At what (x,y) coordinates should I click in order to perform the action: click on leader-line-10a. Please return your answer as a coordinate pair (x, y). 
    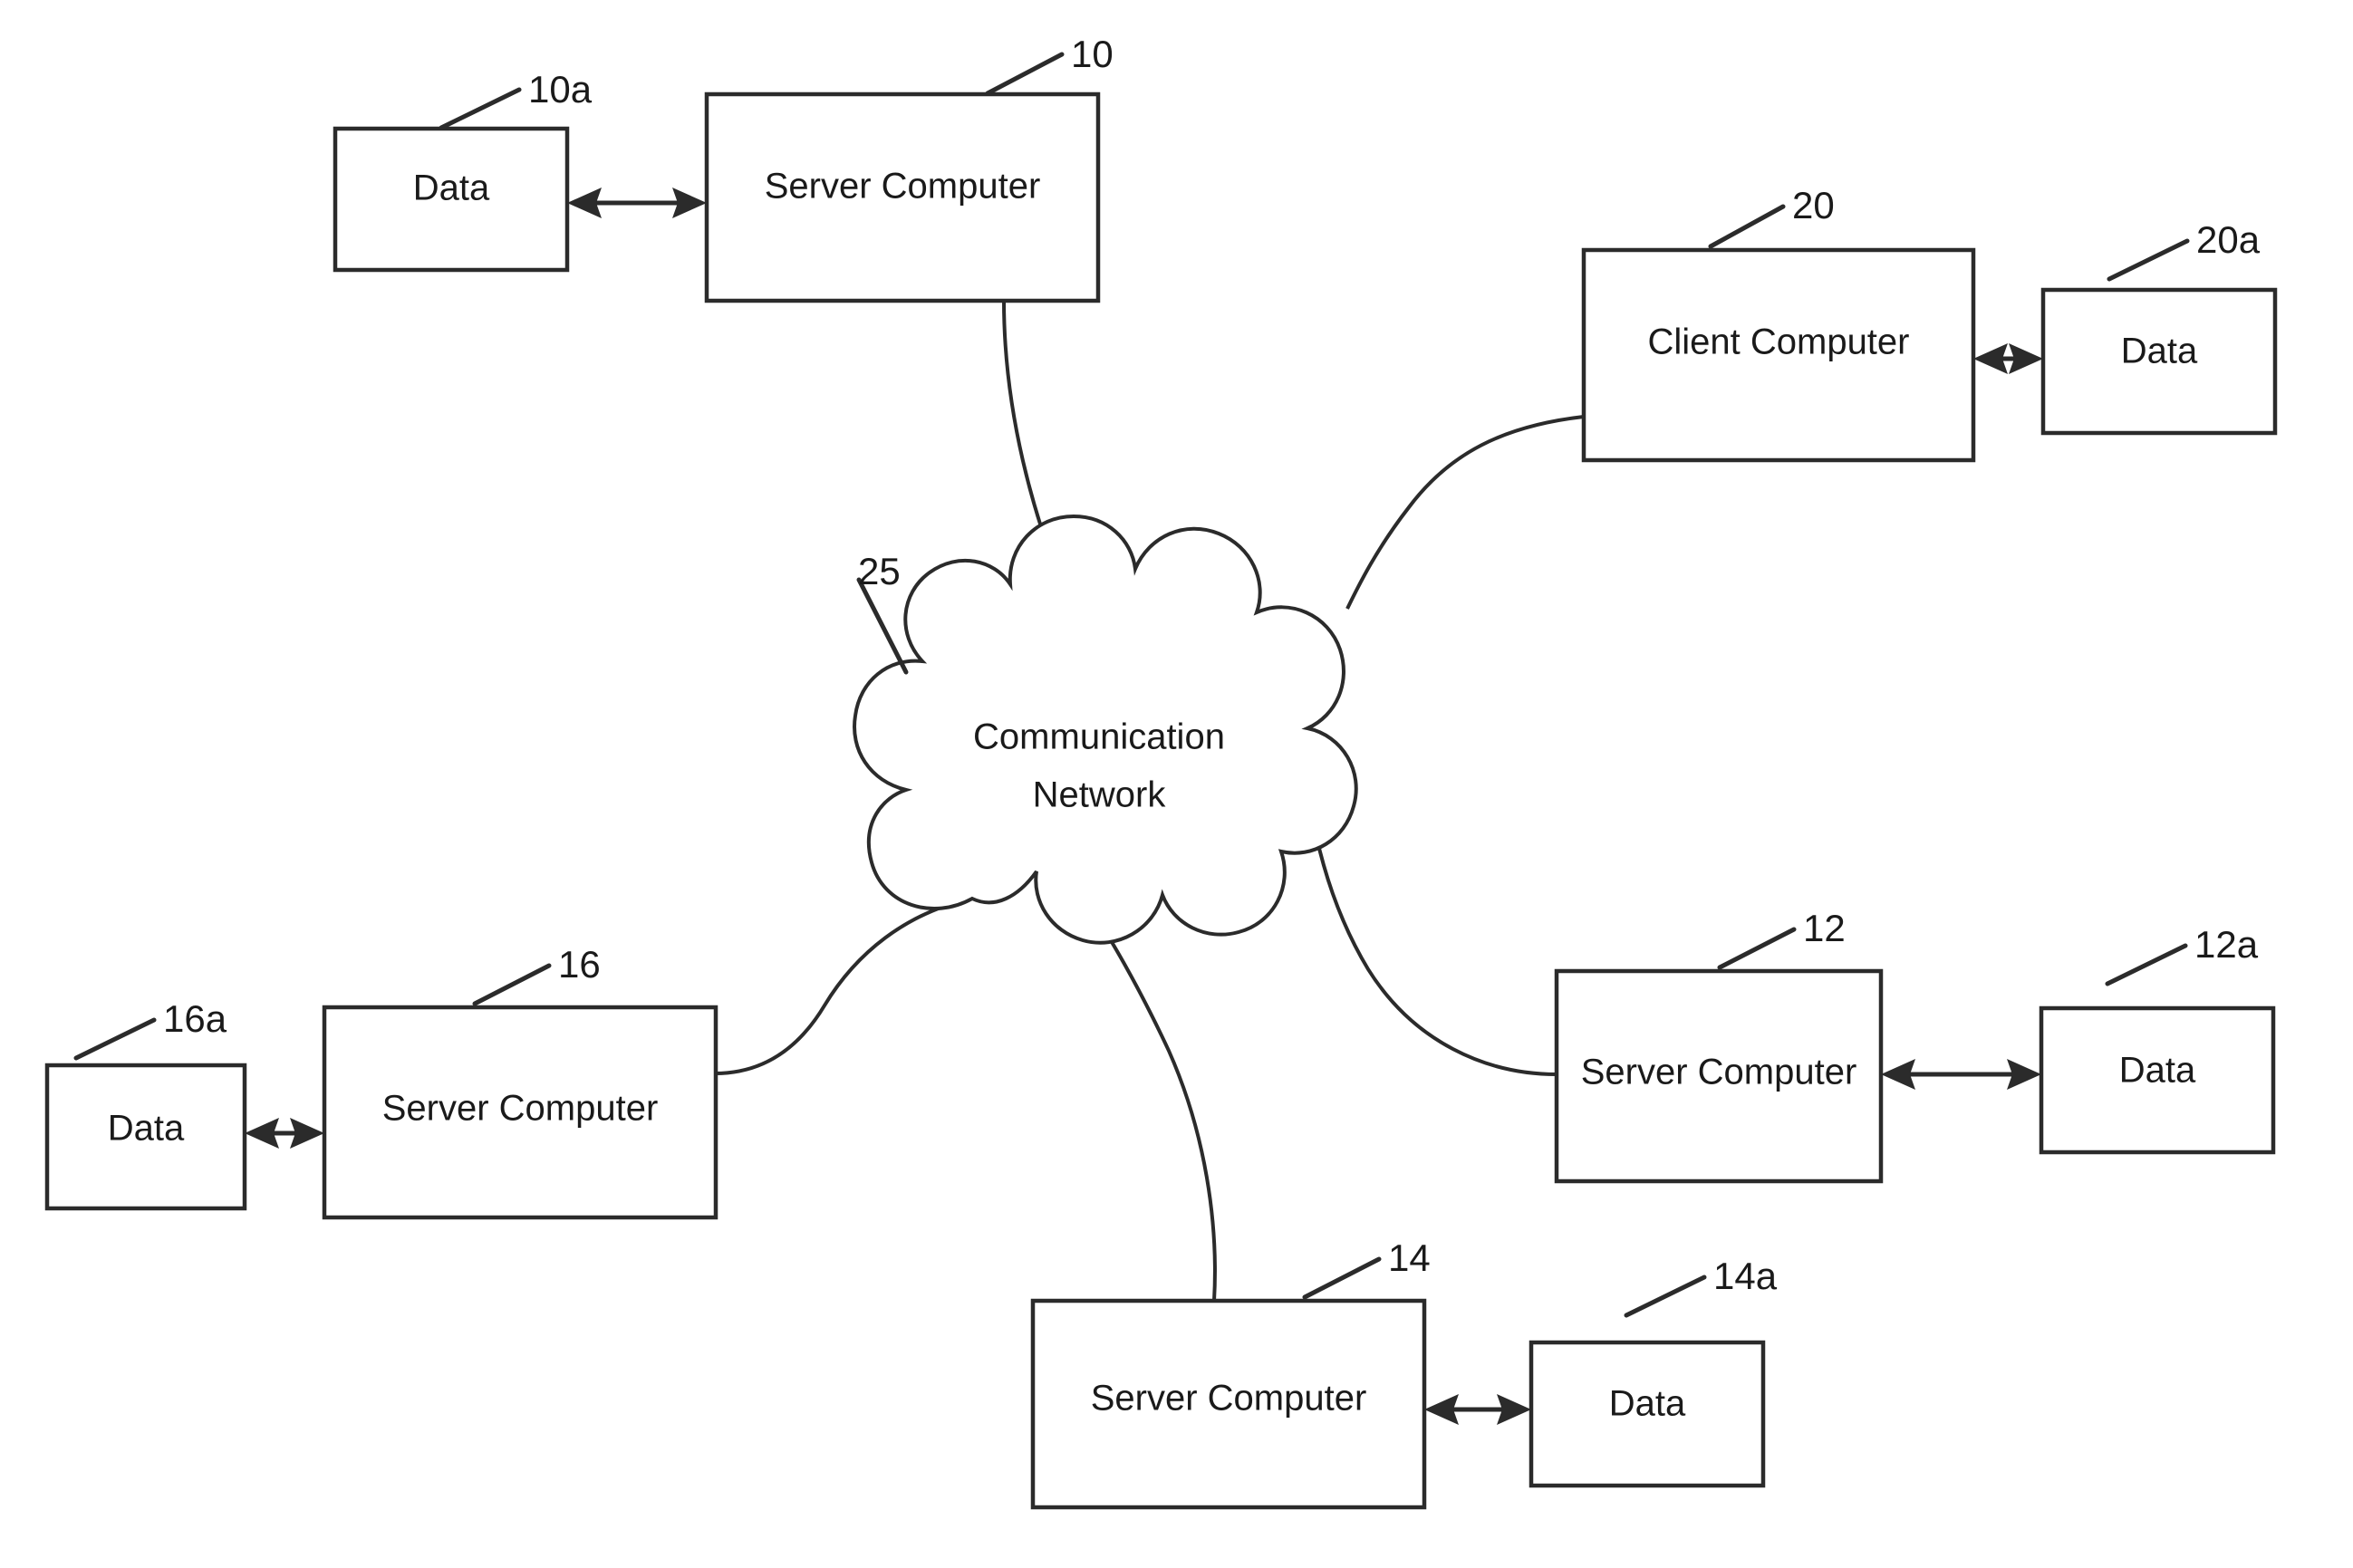
    Looking at the image, I should click on (480, 108).